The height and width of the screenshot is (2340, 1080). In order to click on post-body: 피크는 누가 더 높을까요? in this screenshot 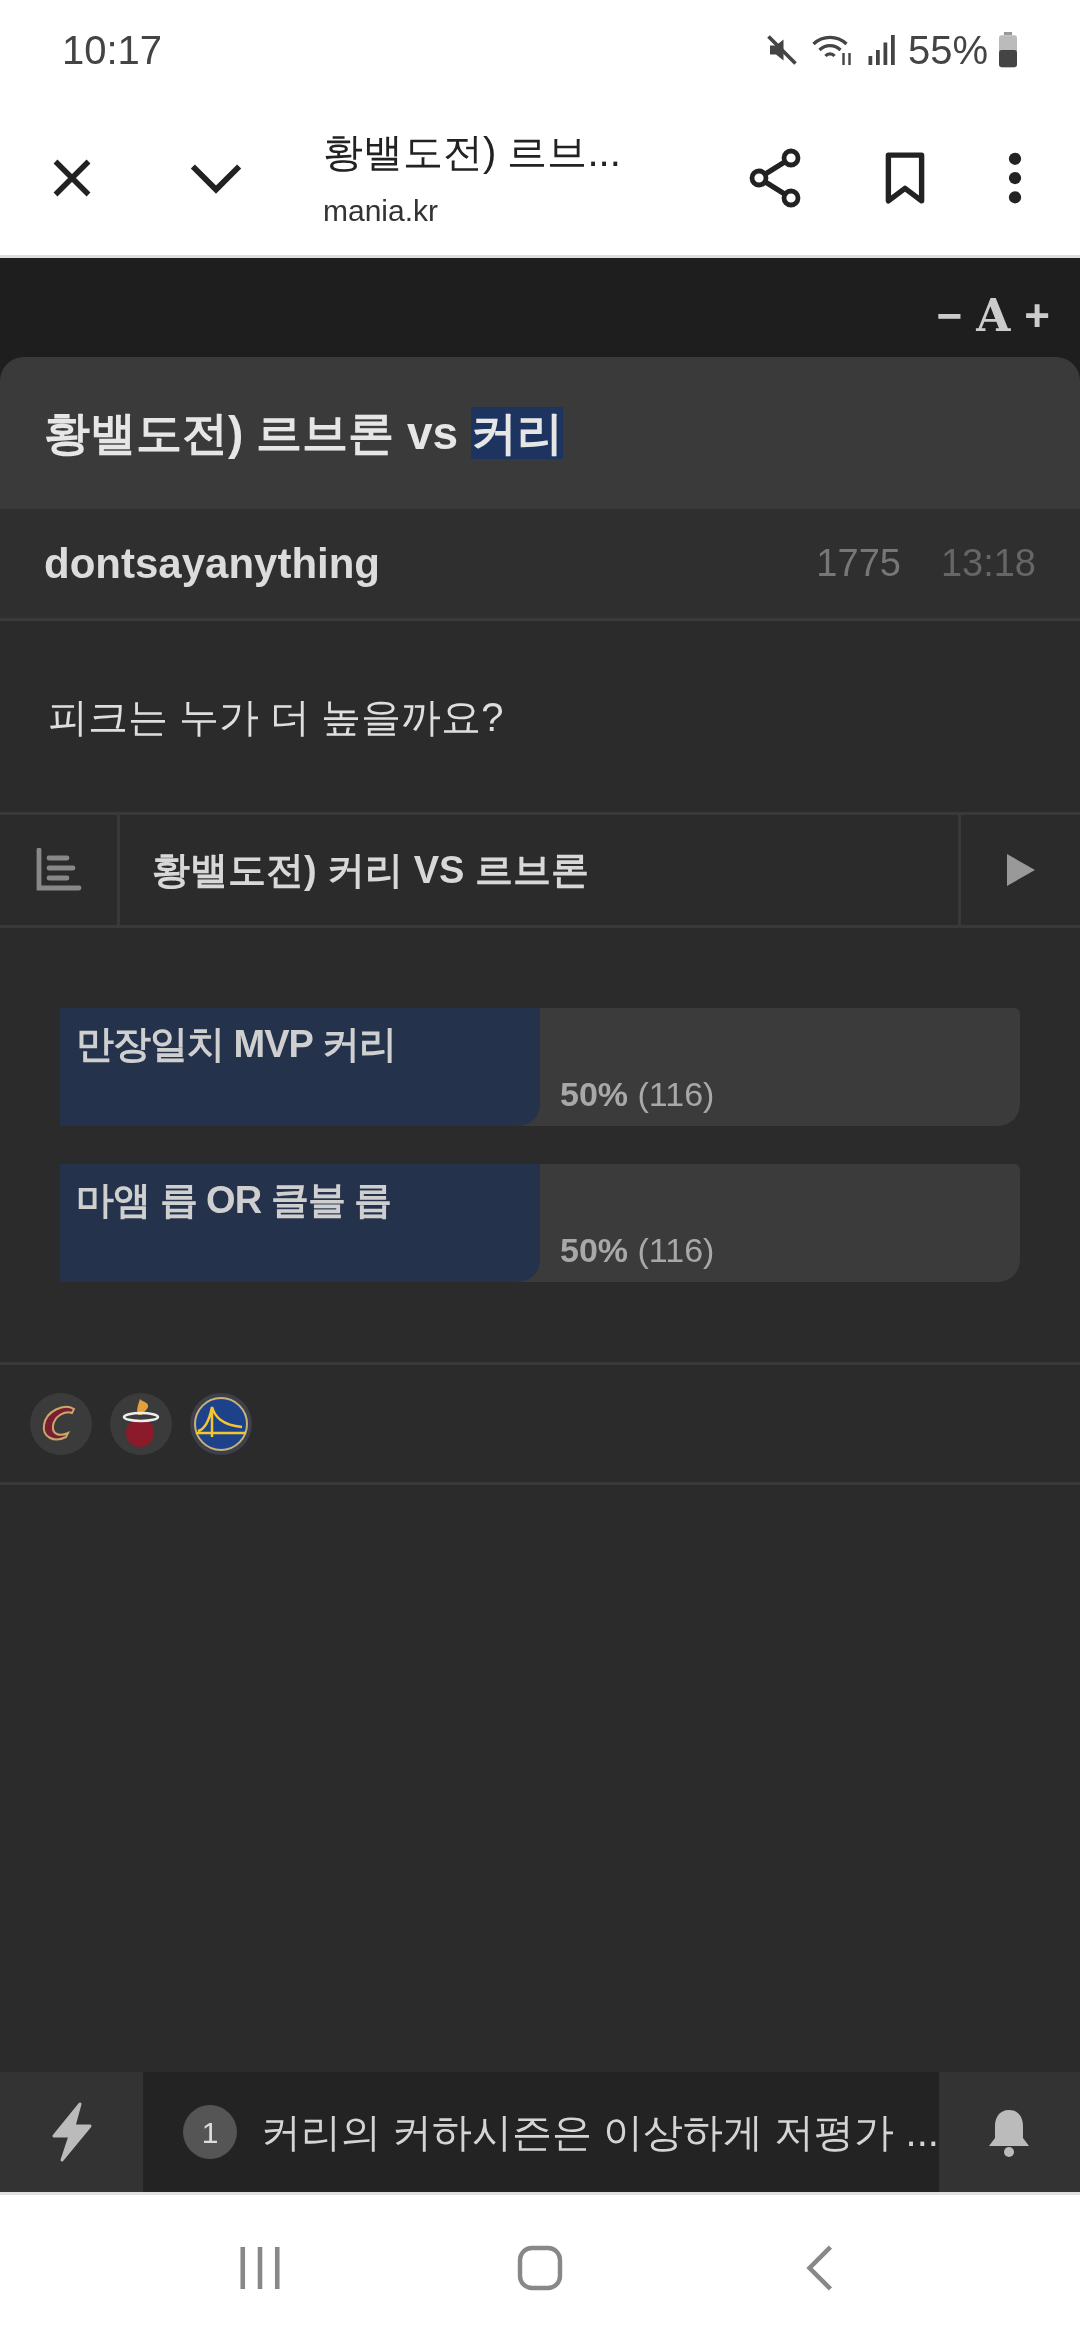, I will do `click(276, 717)`.